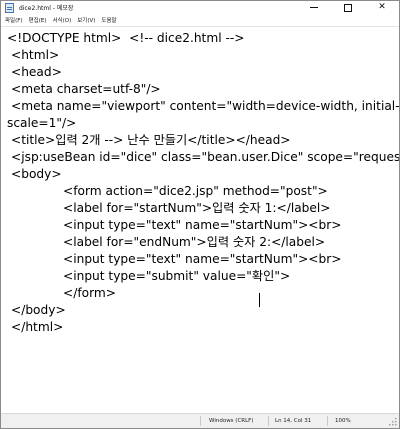 The image size is (400, 429). Describe the element at coordinates (13, 20) in the screenshot. I see `menu-file: 파일(F)` at that location.